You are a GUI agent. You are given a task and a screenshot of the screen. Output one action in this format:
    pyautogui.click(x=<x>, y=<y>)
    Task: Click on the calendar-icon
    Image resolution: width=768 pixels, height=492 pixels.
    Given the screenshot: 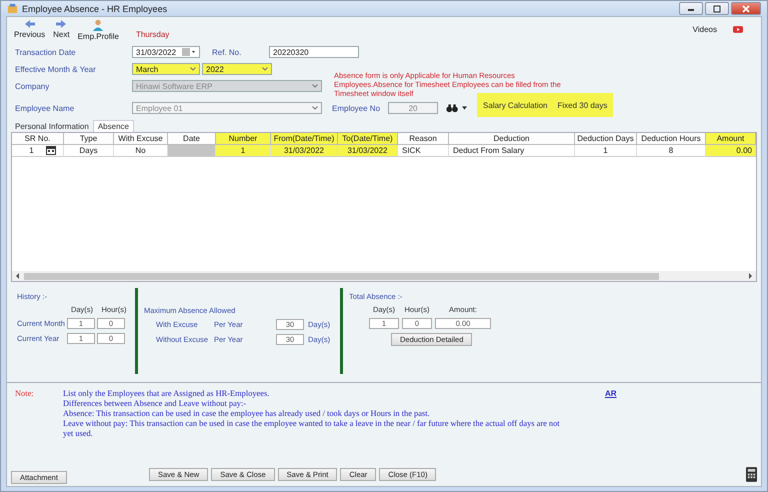 What is the action you would take?
    pyautogui.click(x=51, y=150)
    